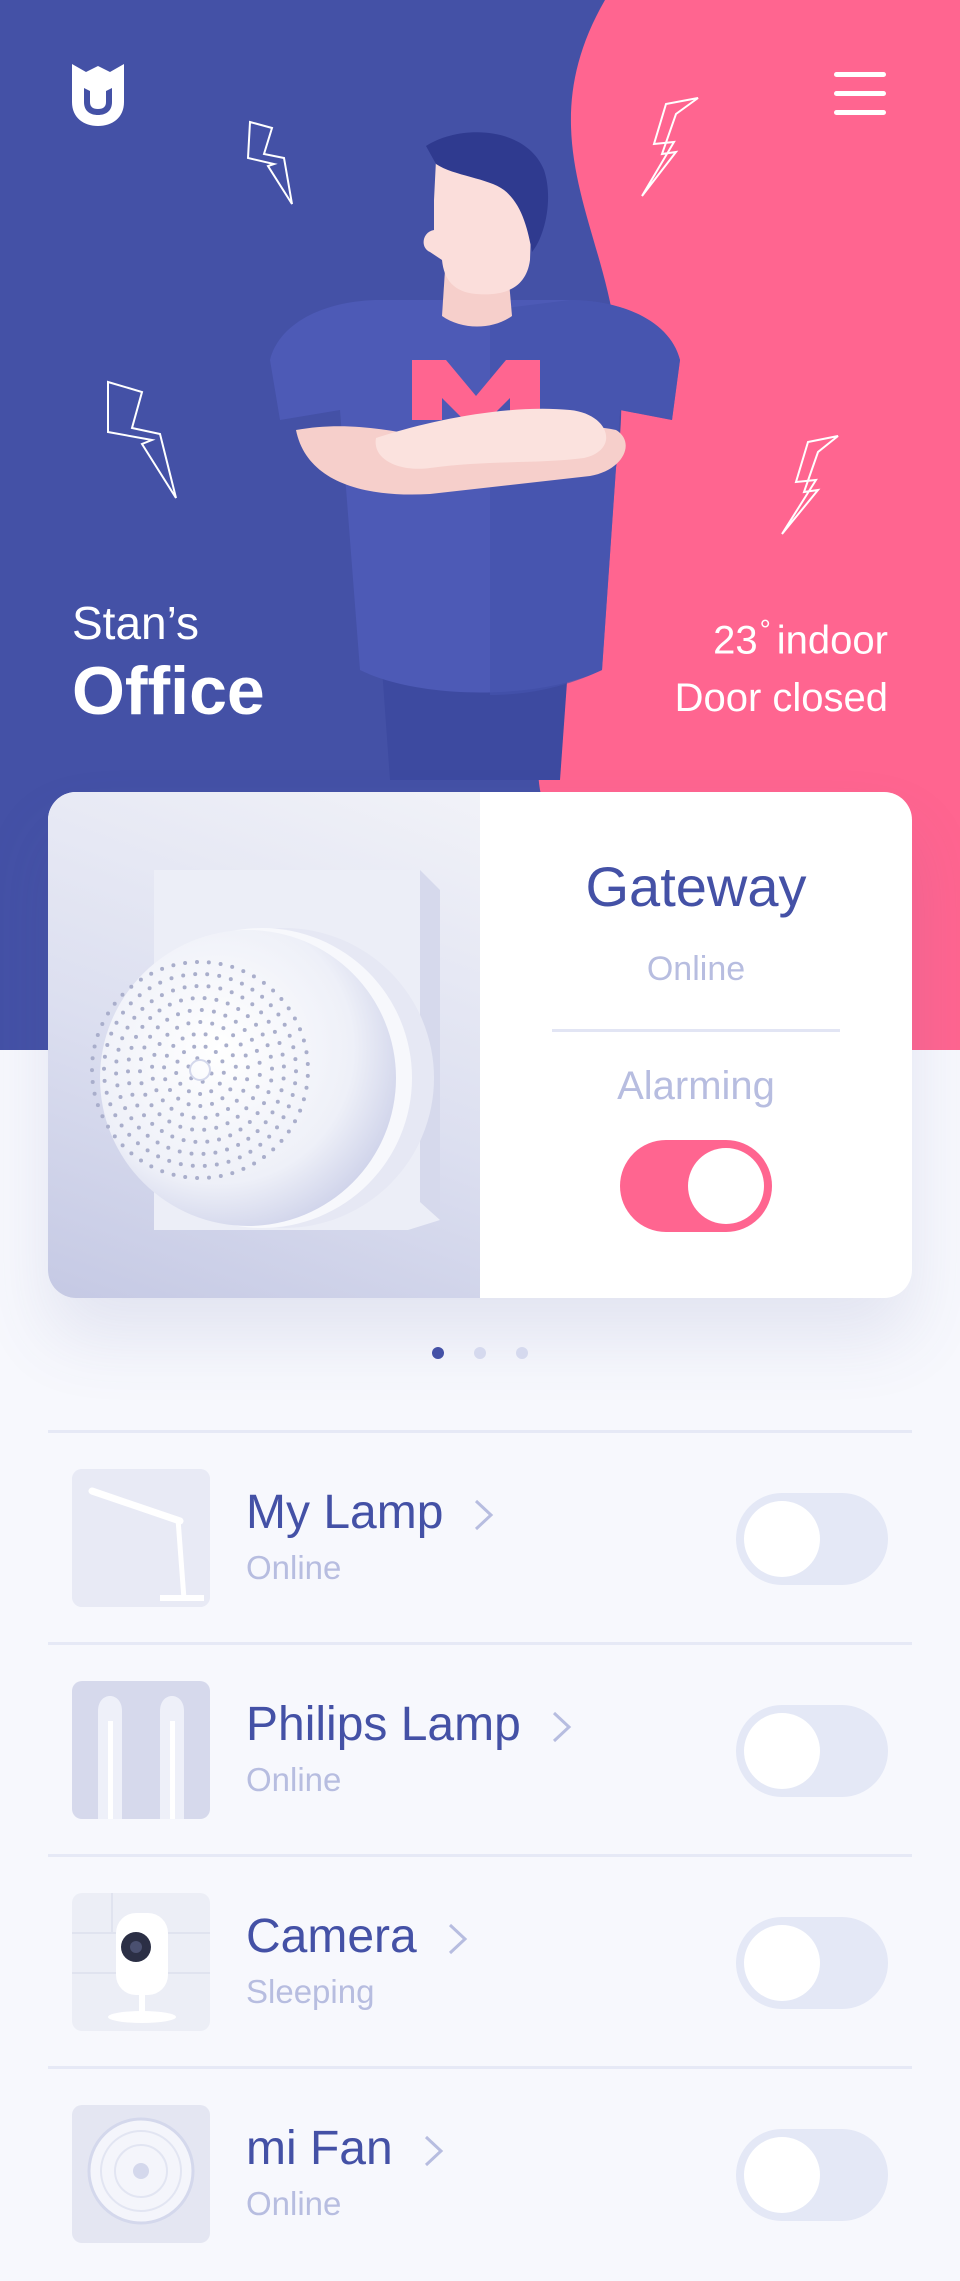 This screenshot has height=2281, width=960. I want to click on desk-lamp-icon, so click(141, 1538).